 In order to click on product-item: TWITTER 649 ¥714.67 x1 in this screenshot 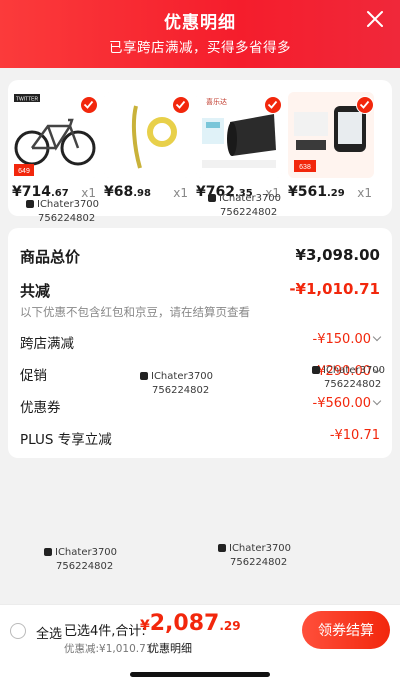, I will do `click(54, 148)`.